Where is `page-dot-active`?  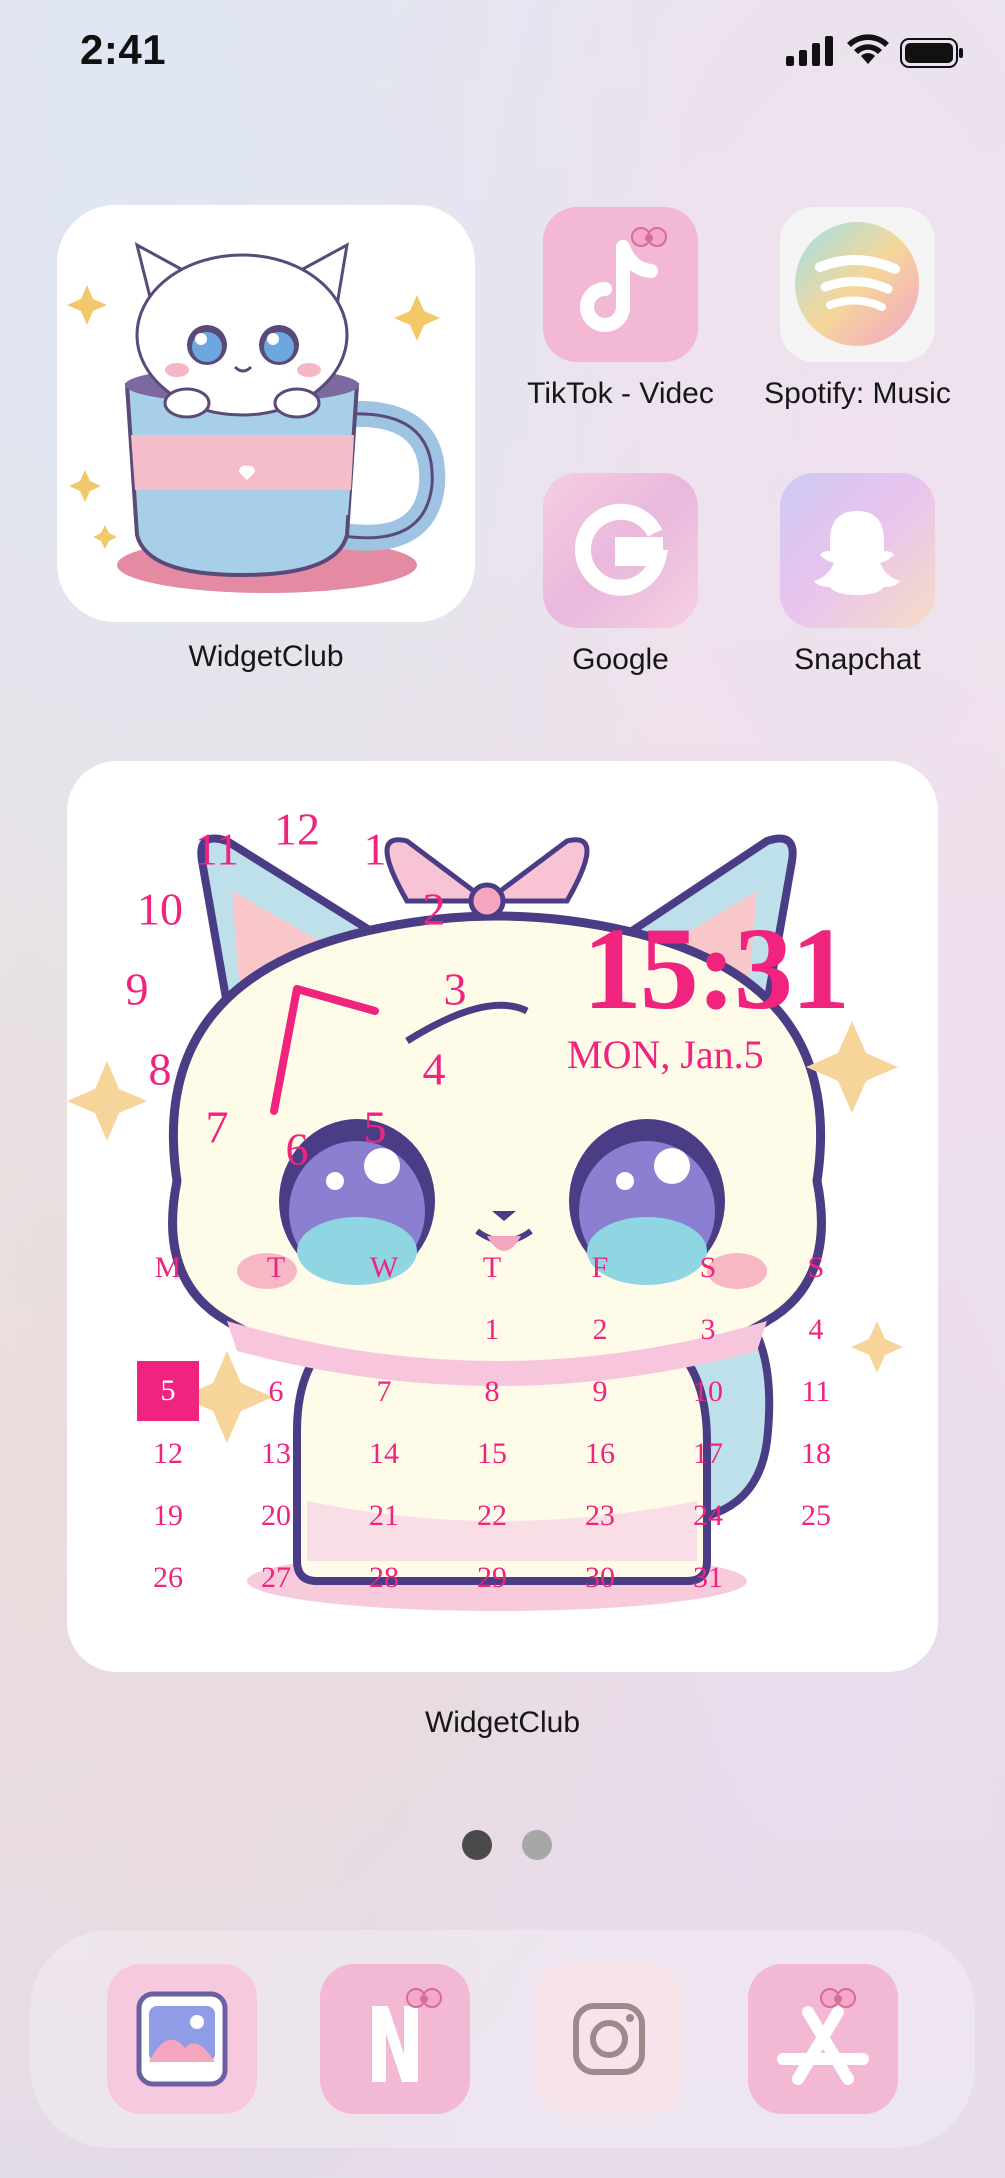 page-dot-active is located at coordinates (477, 1845).